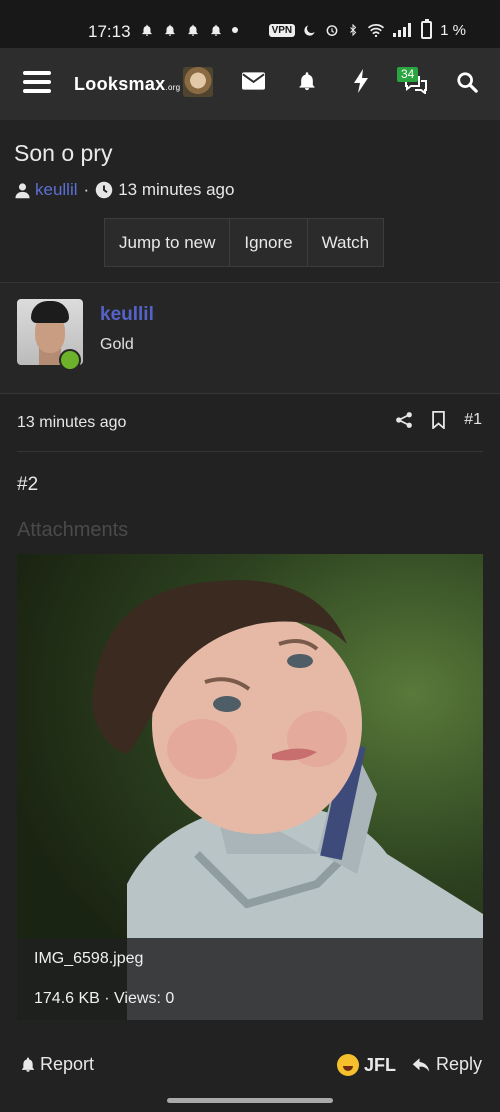 Image resolution: width=500 pixels, height=1112 pixels. I want to click on user-icon, so click(22, 190).